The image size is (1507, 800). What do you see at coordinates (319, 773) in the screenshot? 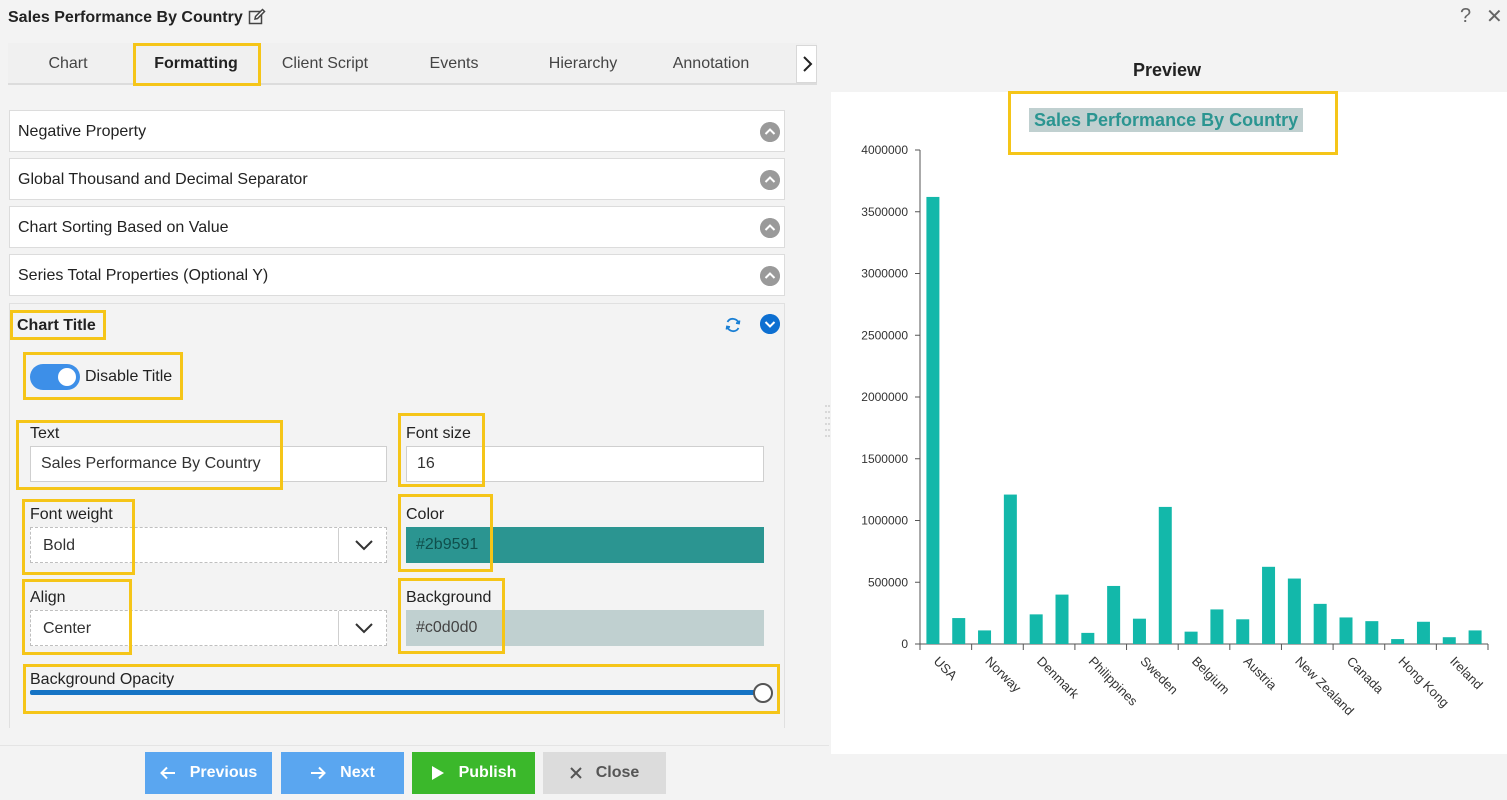
I see `arrow-right-icon` at bounding box center [319, 773].